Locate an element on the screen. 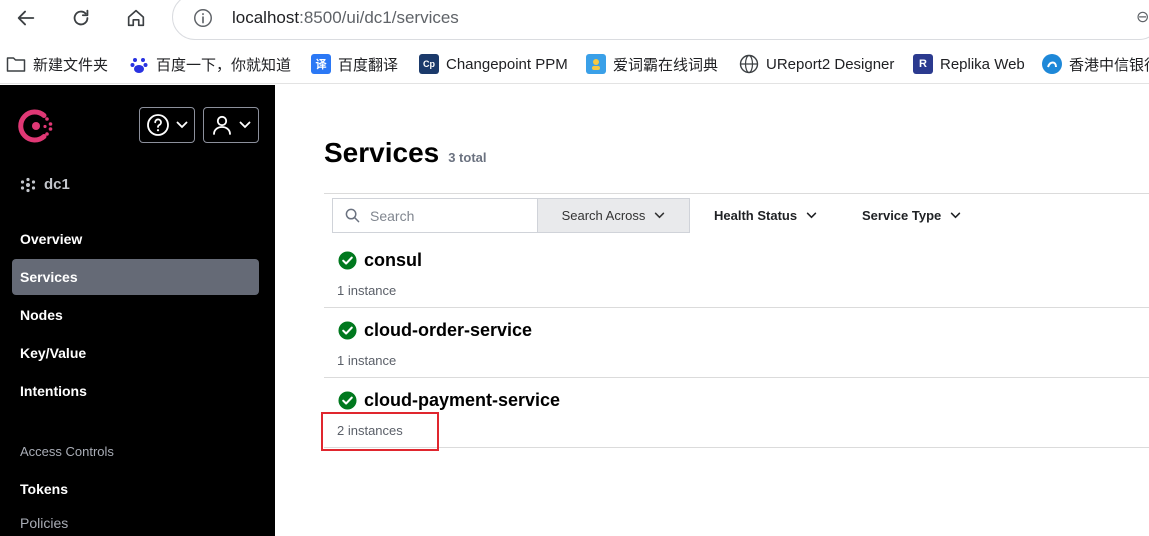  service-row: cloud-order-service 1 instance is located at coordinates (736, 343).